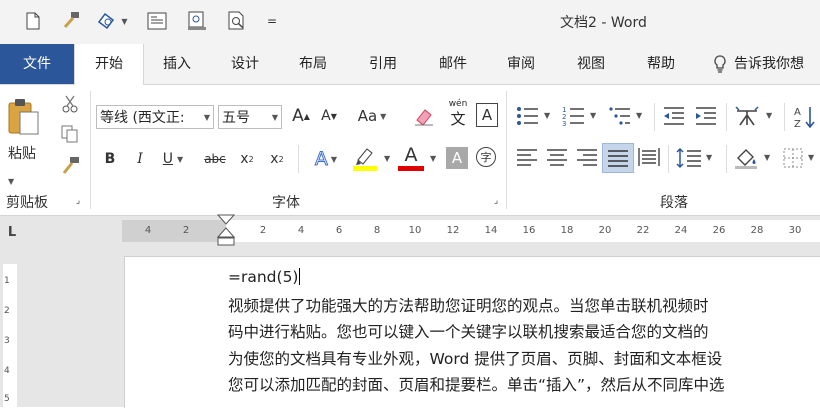 The height and width of the screenshot is (408, 820). Describe the element at coordinates (424, 116) in the screenshot. I see `clear-formatting-icon` at that location.